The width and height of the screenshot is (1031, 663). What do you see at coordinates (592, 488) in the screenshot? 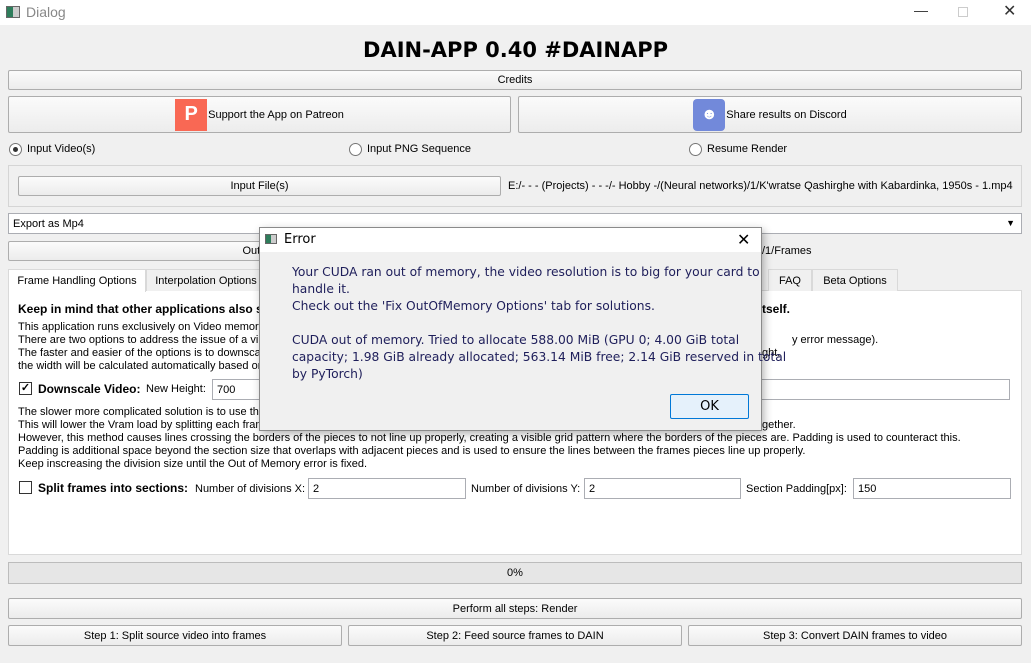
I see `divisions-y-value: 2` at bounding box center [592, 488].